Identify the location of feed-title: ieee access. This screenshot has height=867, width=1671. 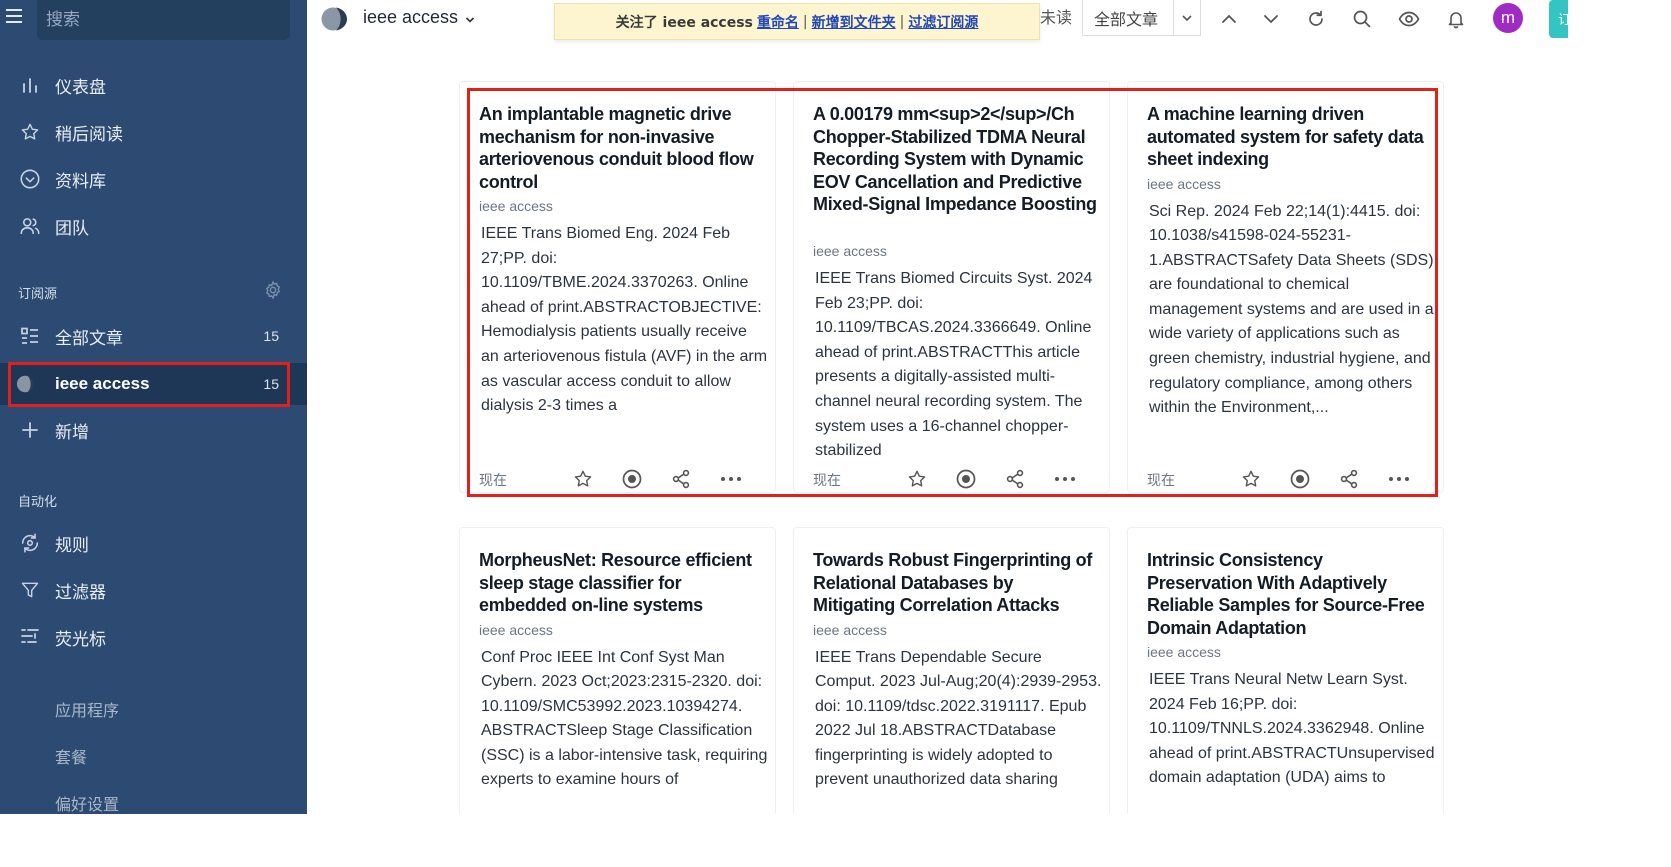
(419, 18).